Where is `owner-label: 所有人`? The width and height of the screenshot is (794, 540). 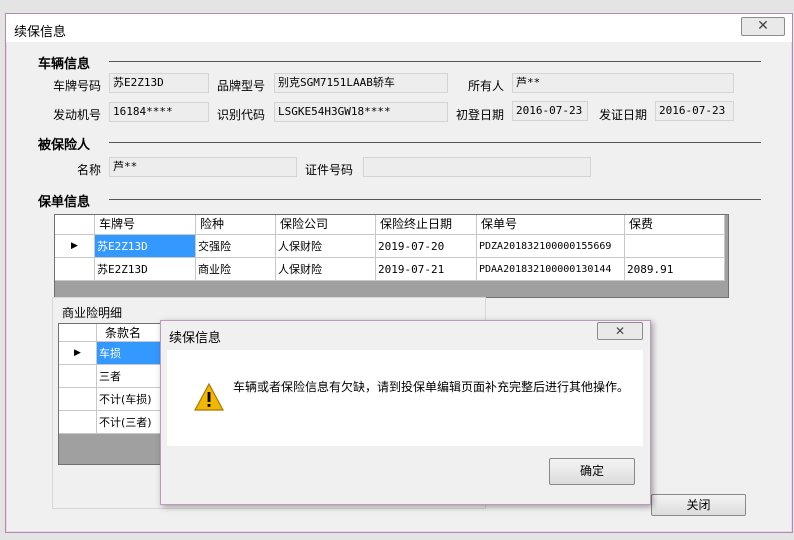 owner-label: 所有人 is located at coordinates (486, 86).